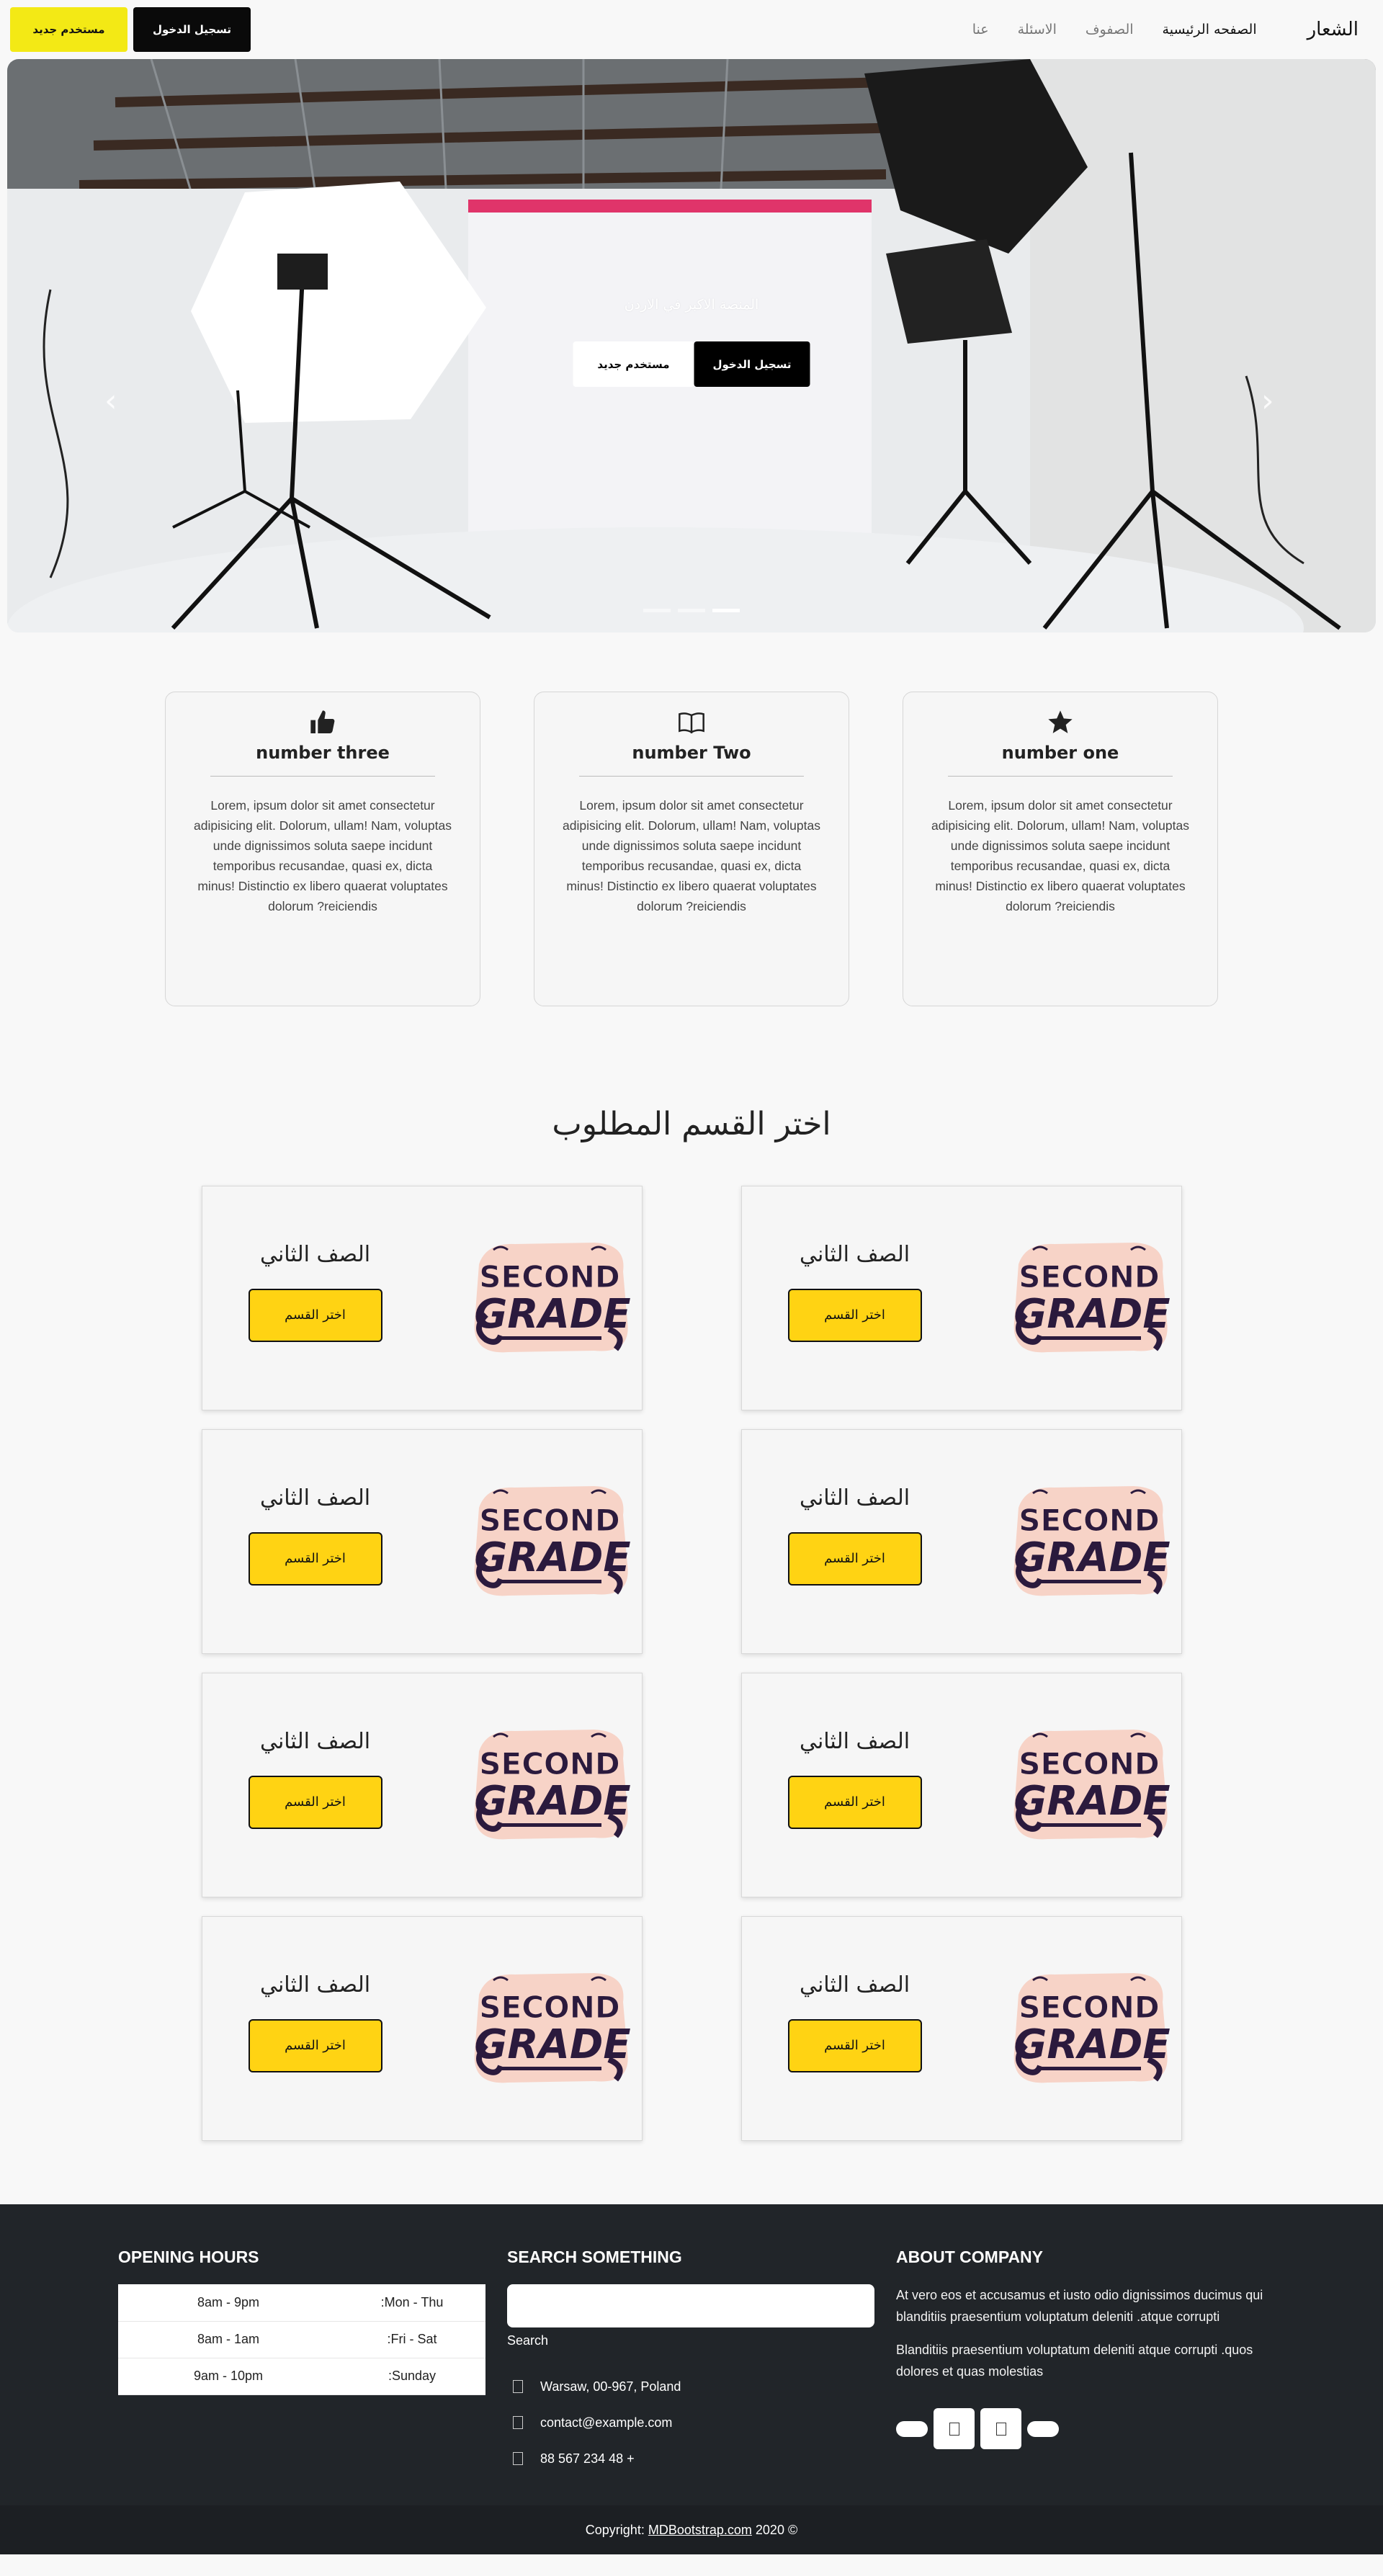 The image size is (1383, 2576). I want to click on nav-link-questions: الاسئلة, so click(1037, 29).